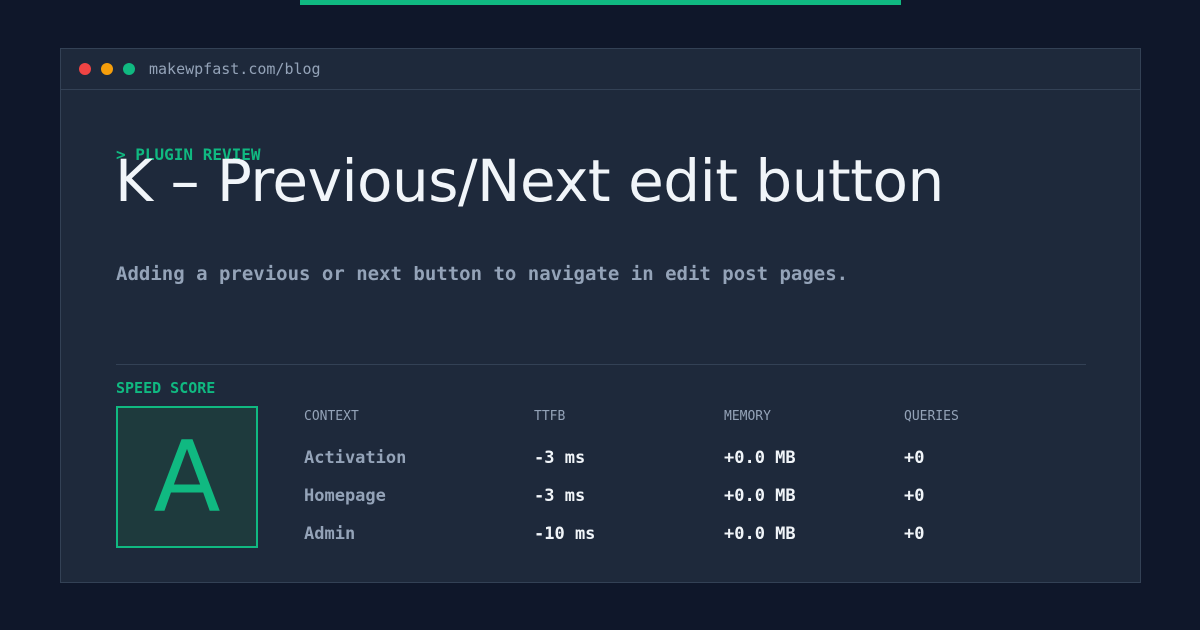 This screenshot has height=630, width=1200. I want to click on maximize-dot-icon, so click(129, 69).